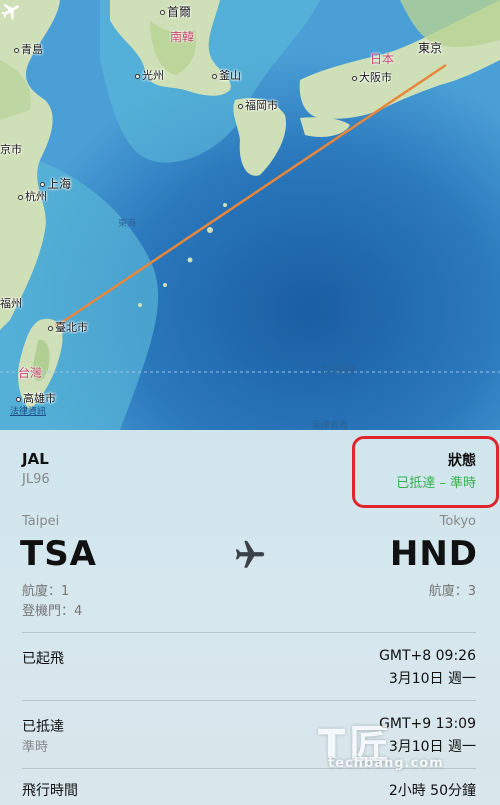 The height and width of the screenshot is (805, 500). I want to click on duration-value: 2小時 50分鐘, so click(432, 791).